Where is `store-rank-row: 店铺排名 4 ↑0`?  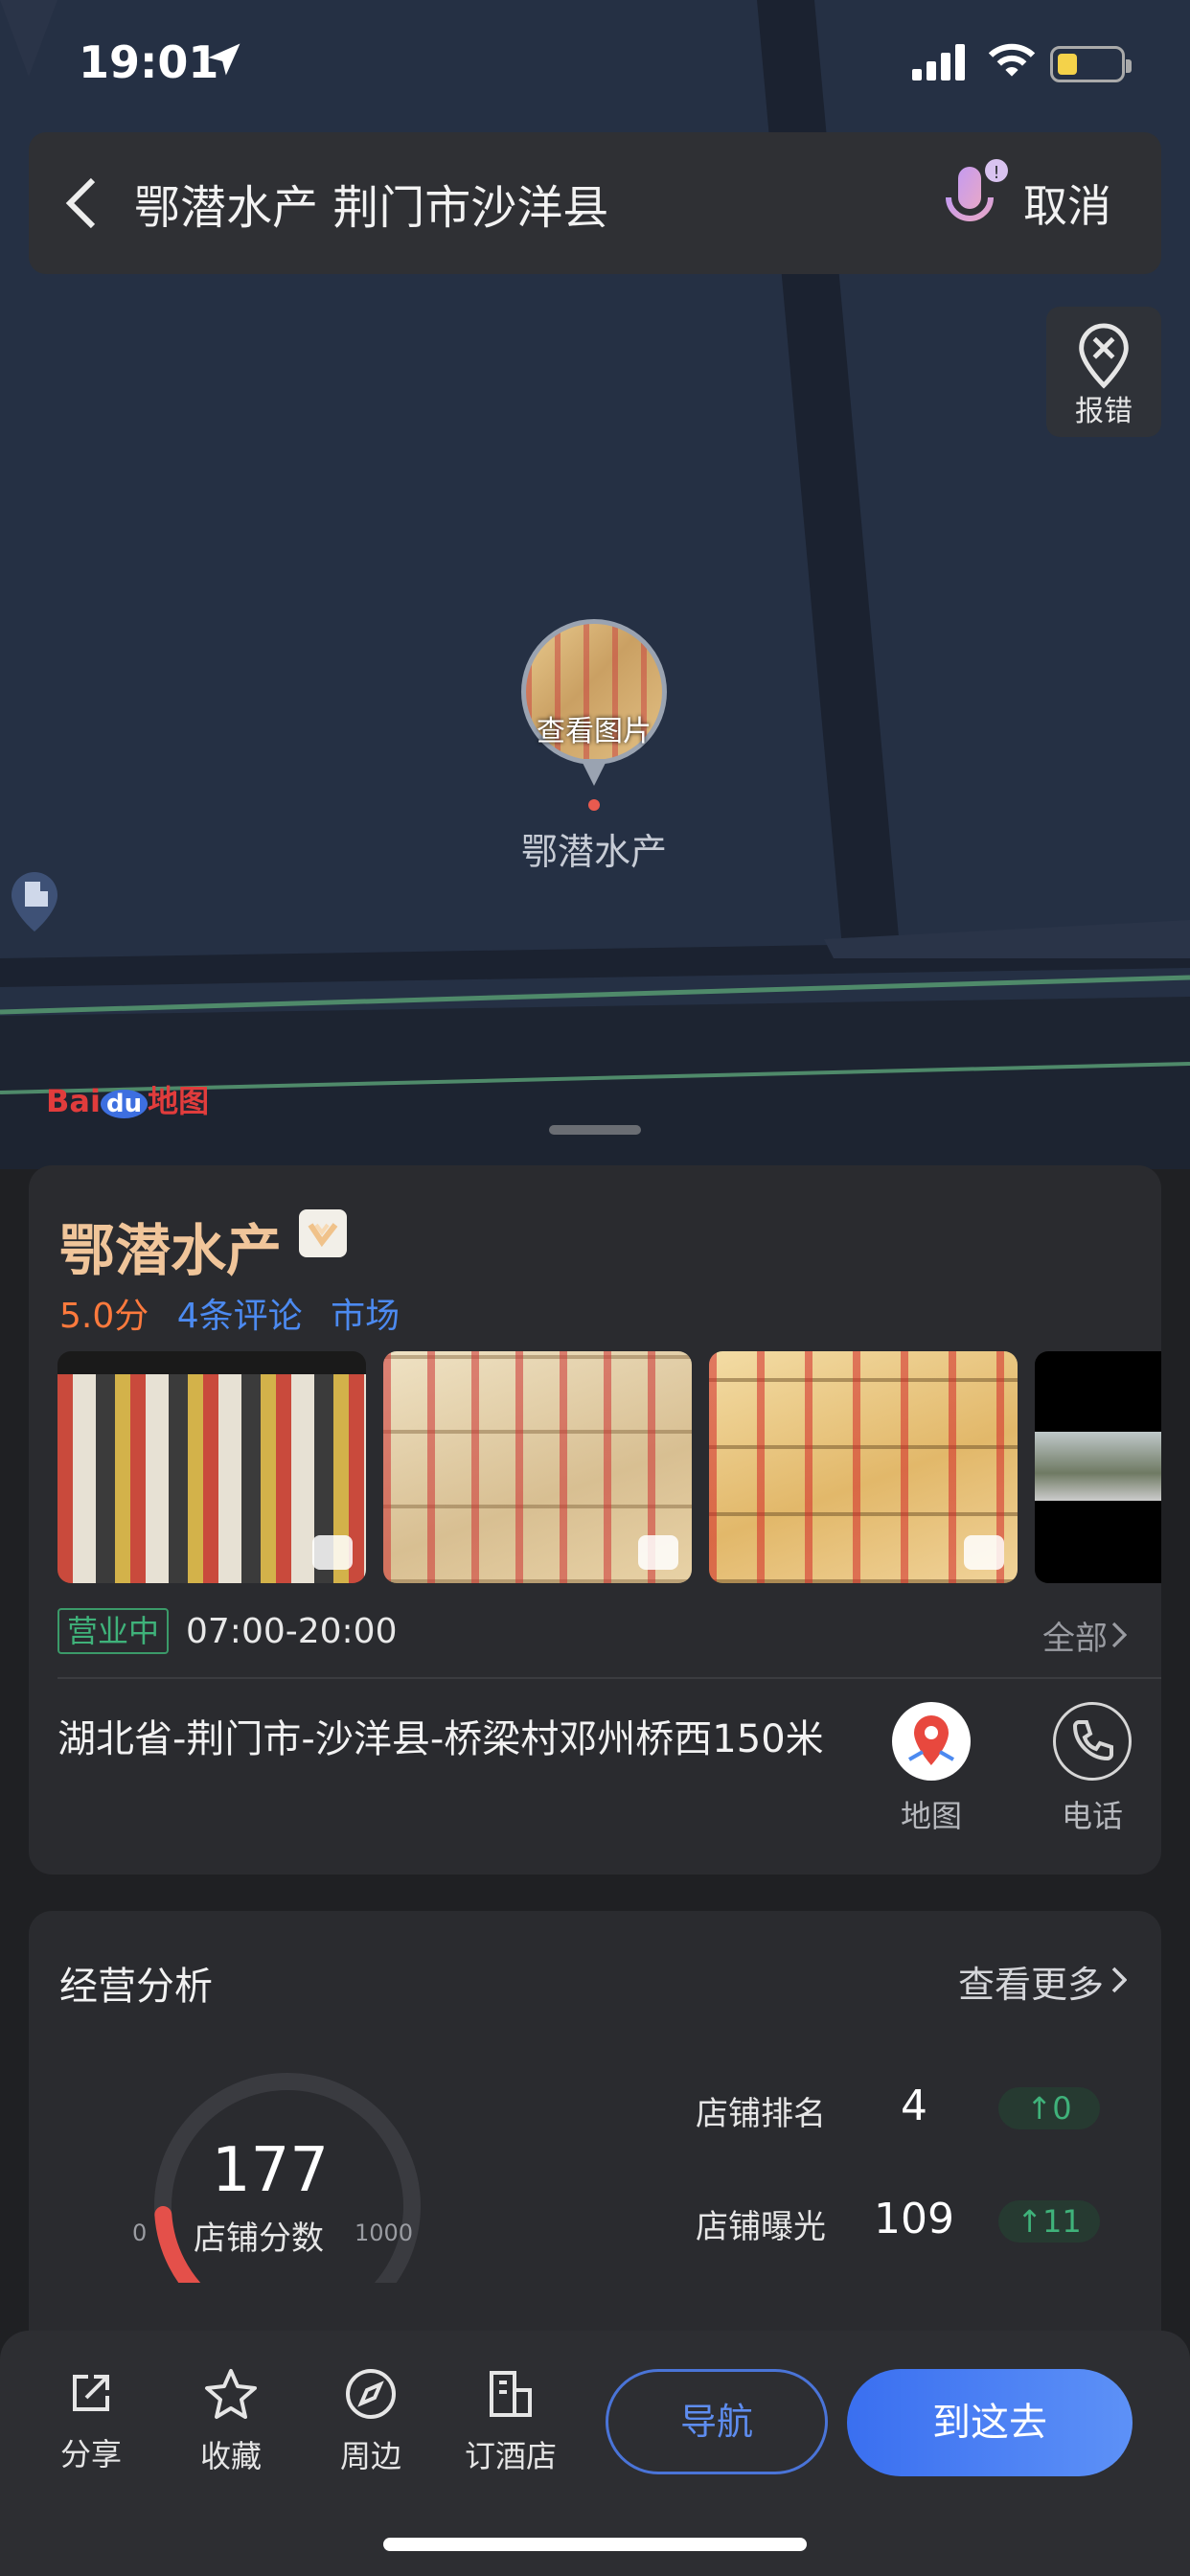 store-rank-row: 店铺排名 4 ↑0 is located at coordinates (916, 2108).